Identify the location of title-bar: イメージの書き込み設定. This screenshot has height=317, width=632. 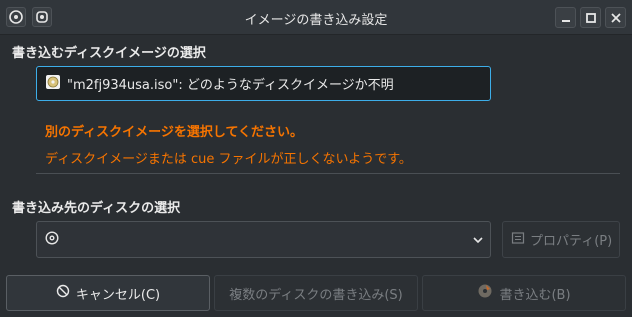
(316, 17).